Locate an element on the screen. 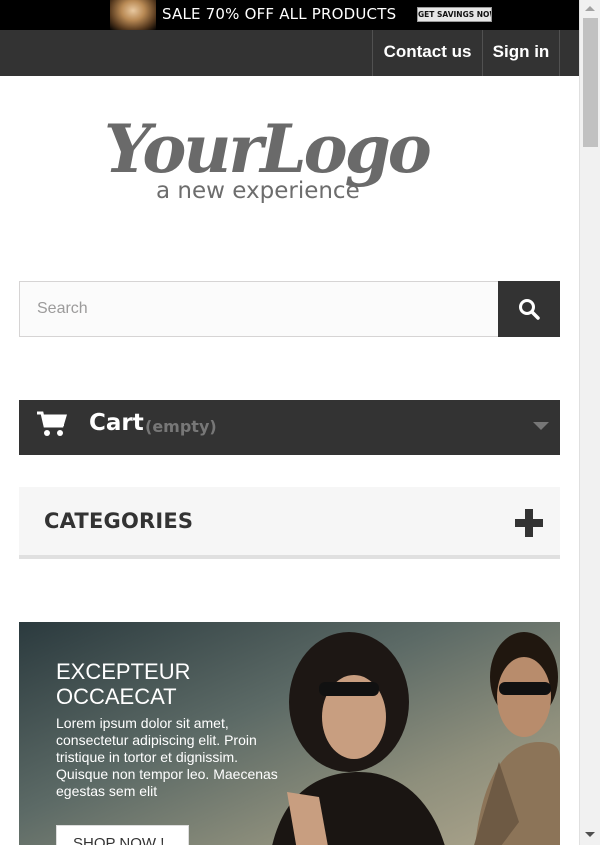 This screenshot has height=845, width=600. scroll-thumb is located at coordinates (590, 82).